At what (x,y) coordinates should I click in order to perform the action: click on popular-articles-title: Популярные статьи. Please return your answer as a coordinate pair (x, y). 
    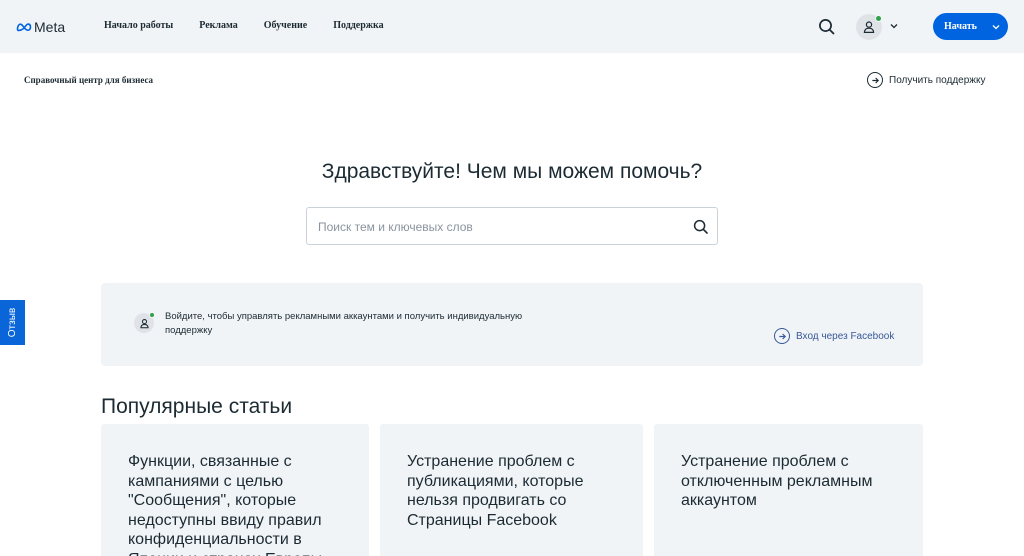
    Looking at the image, I should click on (197, 406).